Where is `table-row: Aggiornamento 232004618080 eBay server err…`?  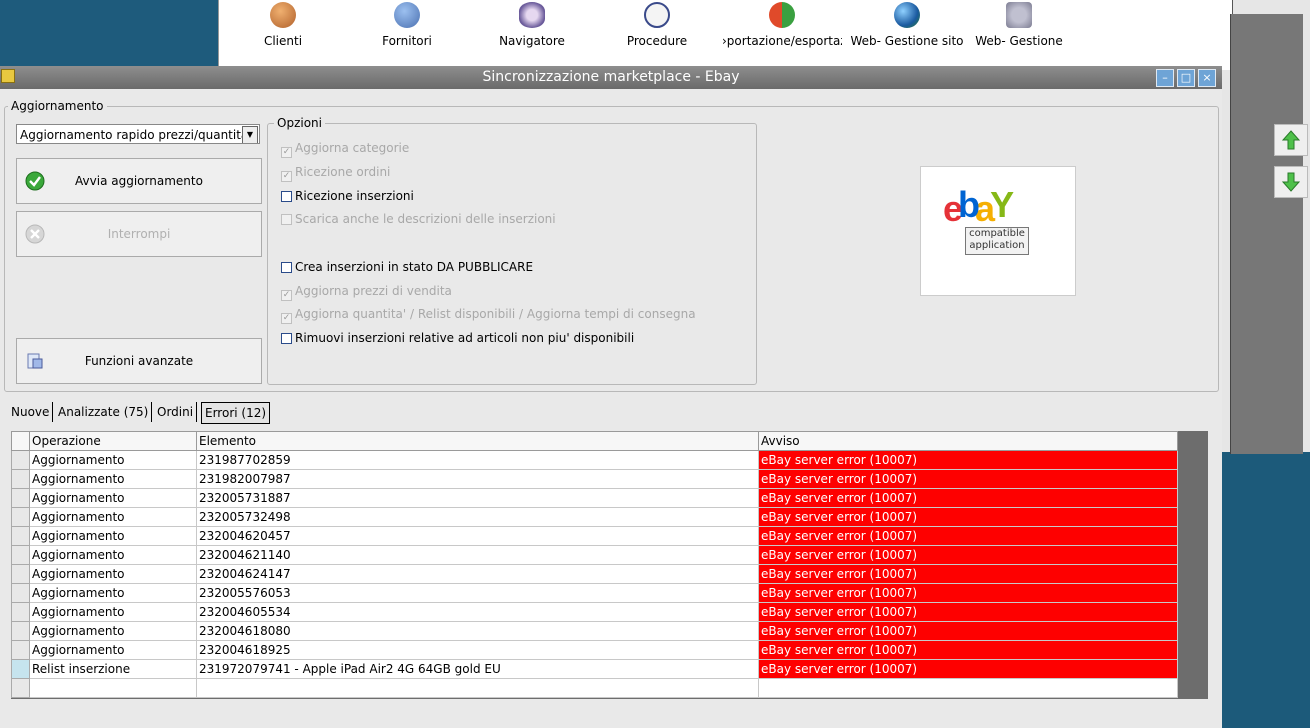 table-row: Aggiornamento 232004618080 eBay server err… is located at coordinates (594, 631).